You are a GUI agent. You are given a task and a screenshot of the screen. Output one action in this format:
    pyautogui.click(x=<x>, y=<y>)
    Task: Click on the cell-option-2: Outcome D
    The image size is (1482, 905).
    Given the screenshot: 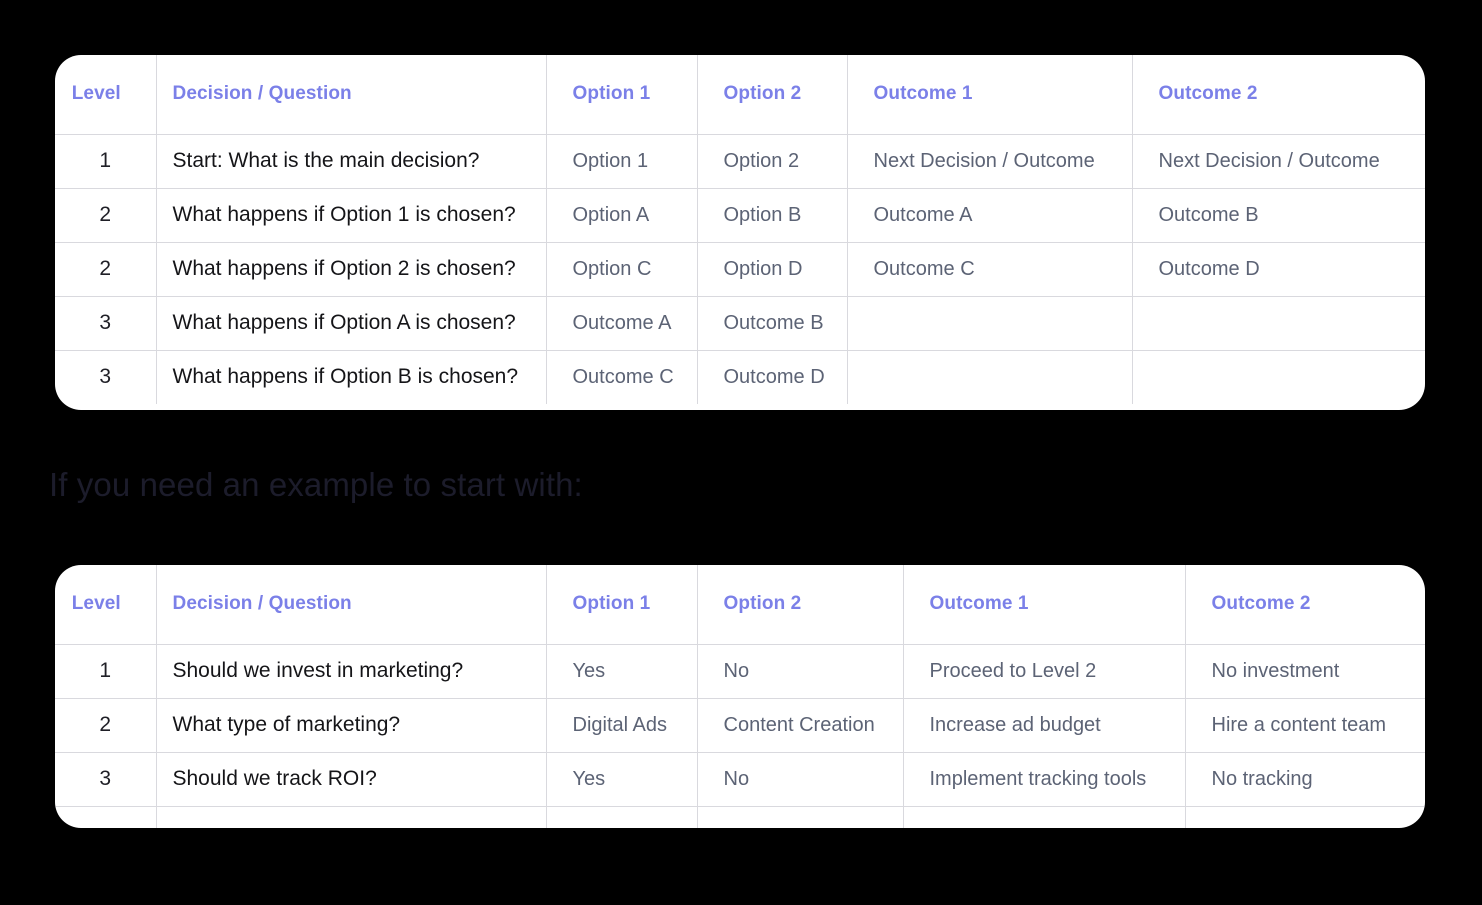 What is the action you would take?
    pyautogui.click(x=772, y=377)
    